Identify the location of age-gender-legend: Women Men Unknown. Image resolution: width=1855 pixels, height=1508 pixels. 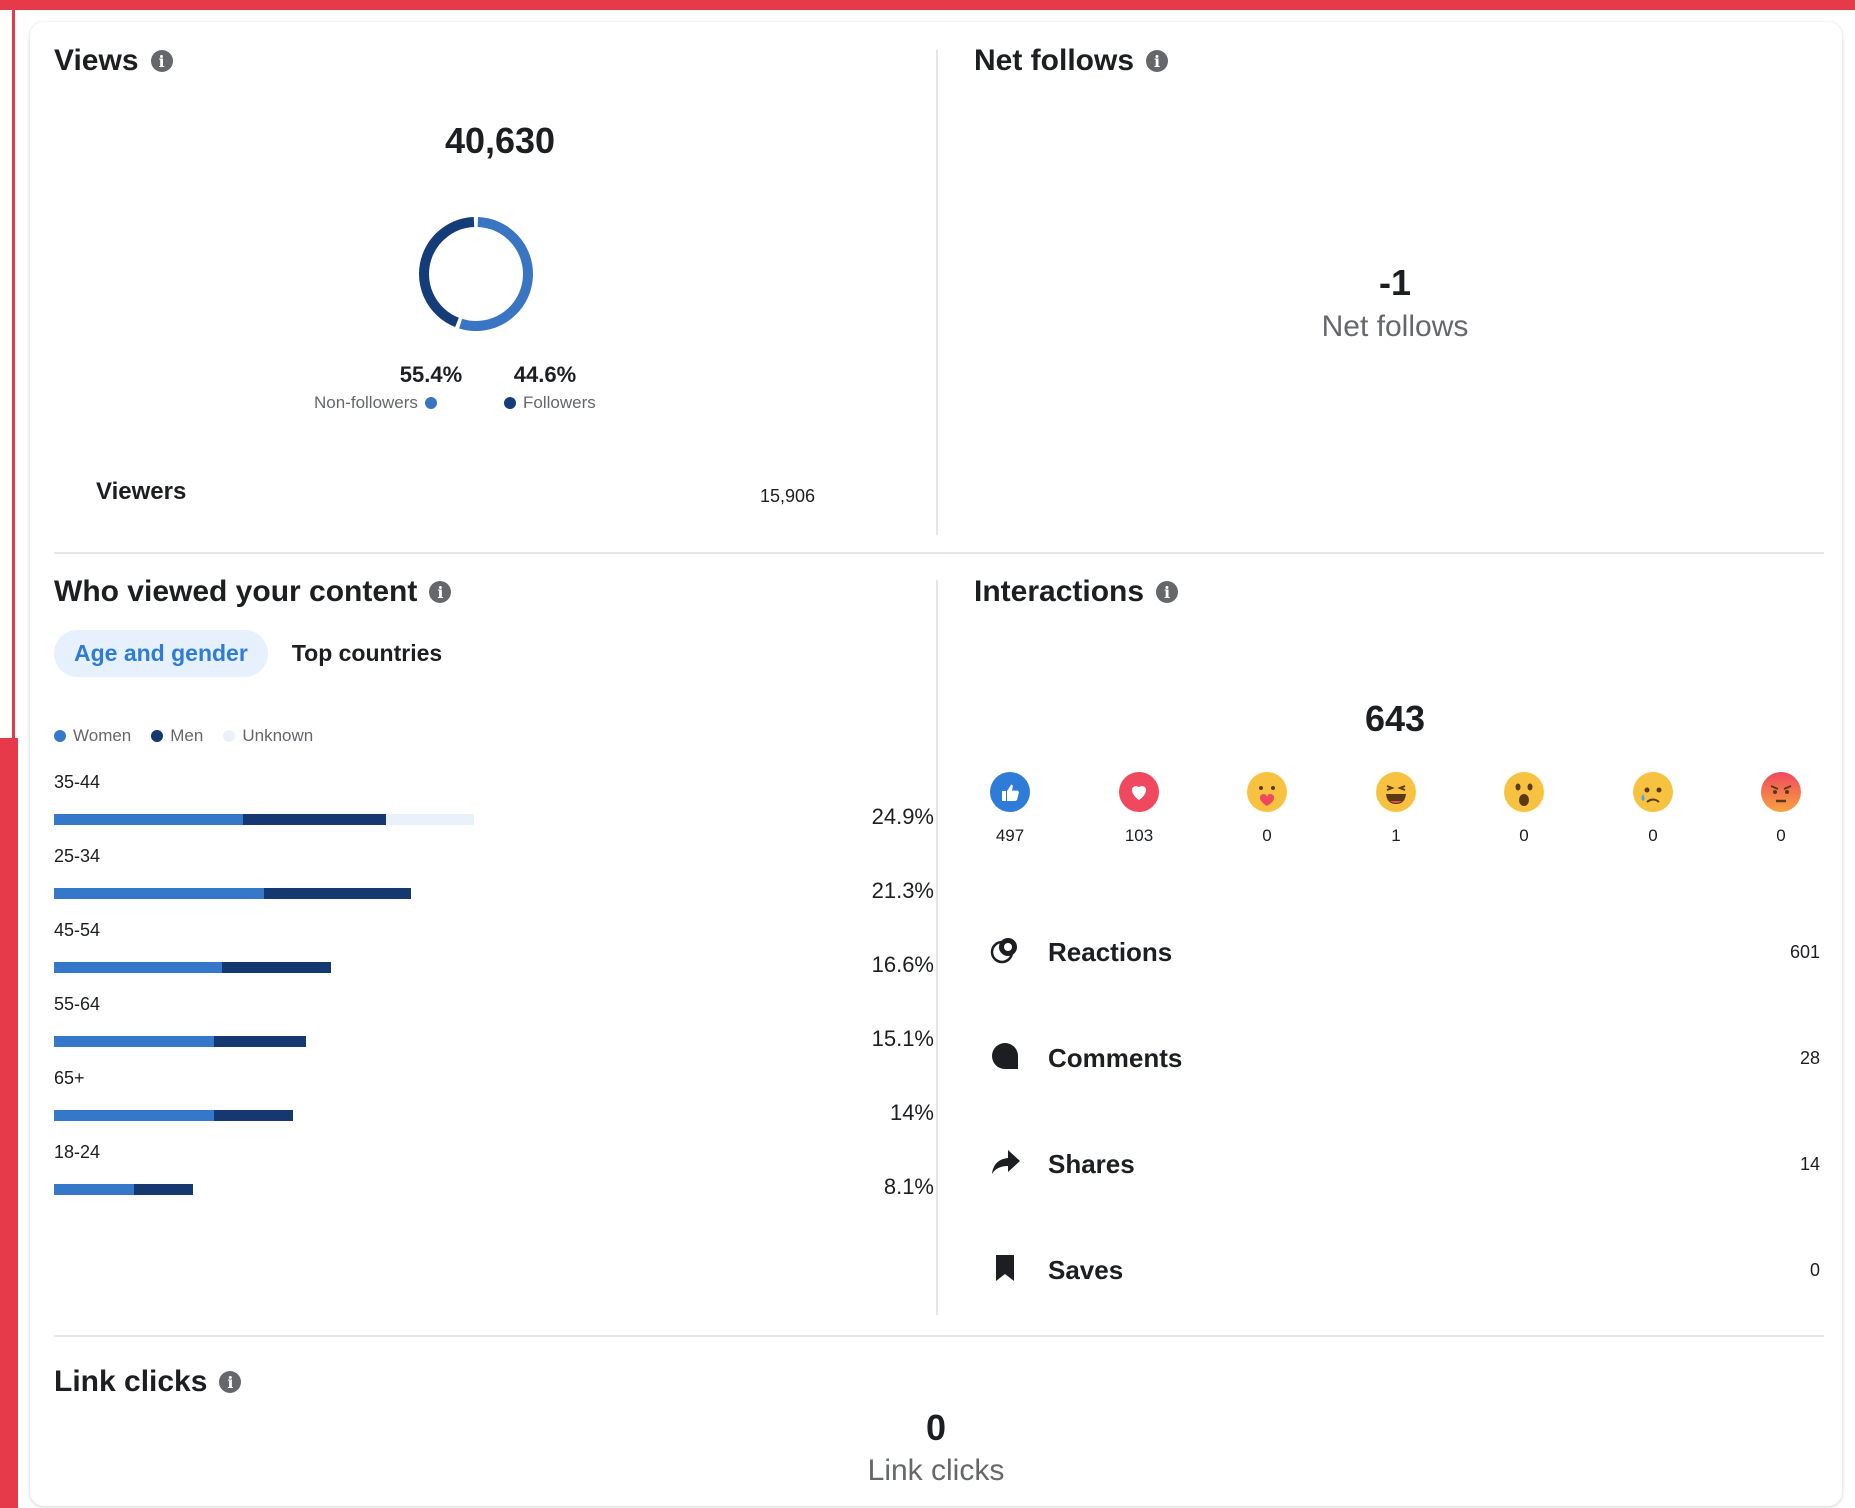
(183, 736).